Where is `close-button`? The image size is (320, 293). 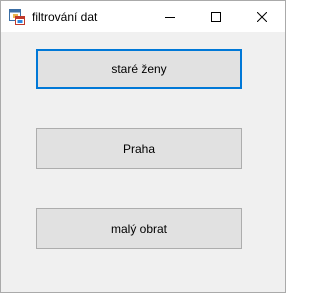
close-button is located at coordinates (262, 16).